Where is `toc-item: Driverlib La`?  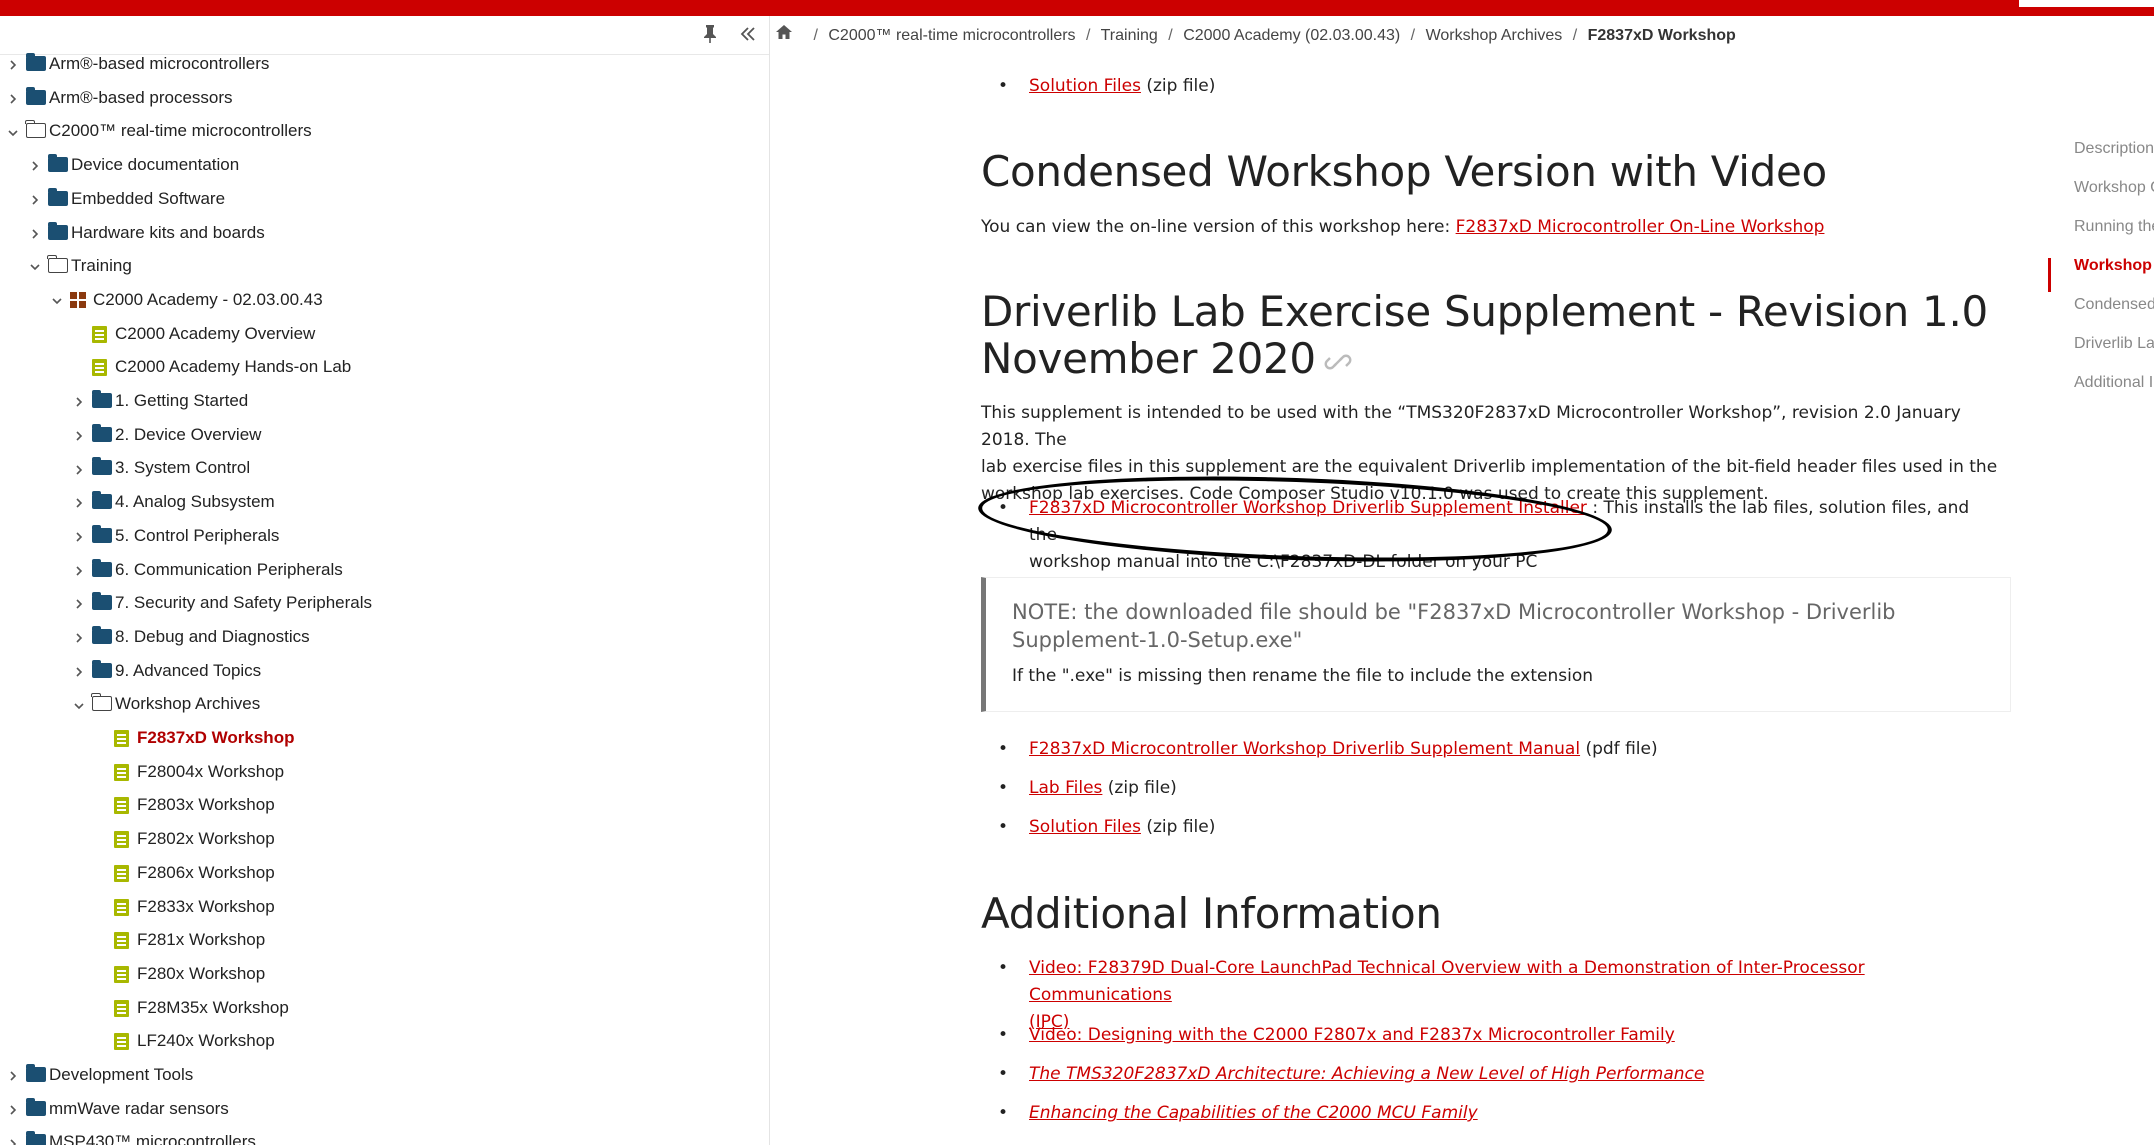
toc-item: Driverlib La is located at coordinates (2114, 344).